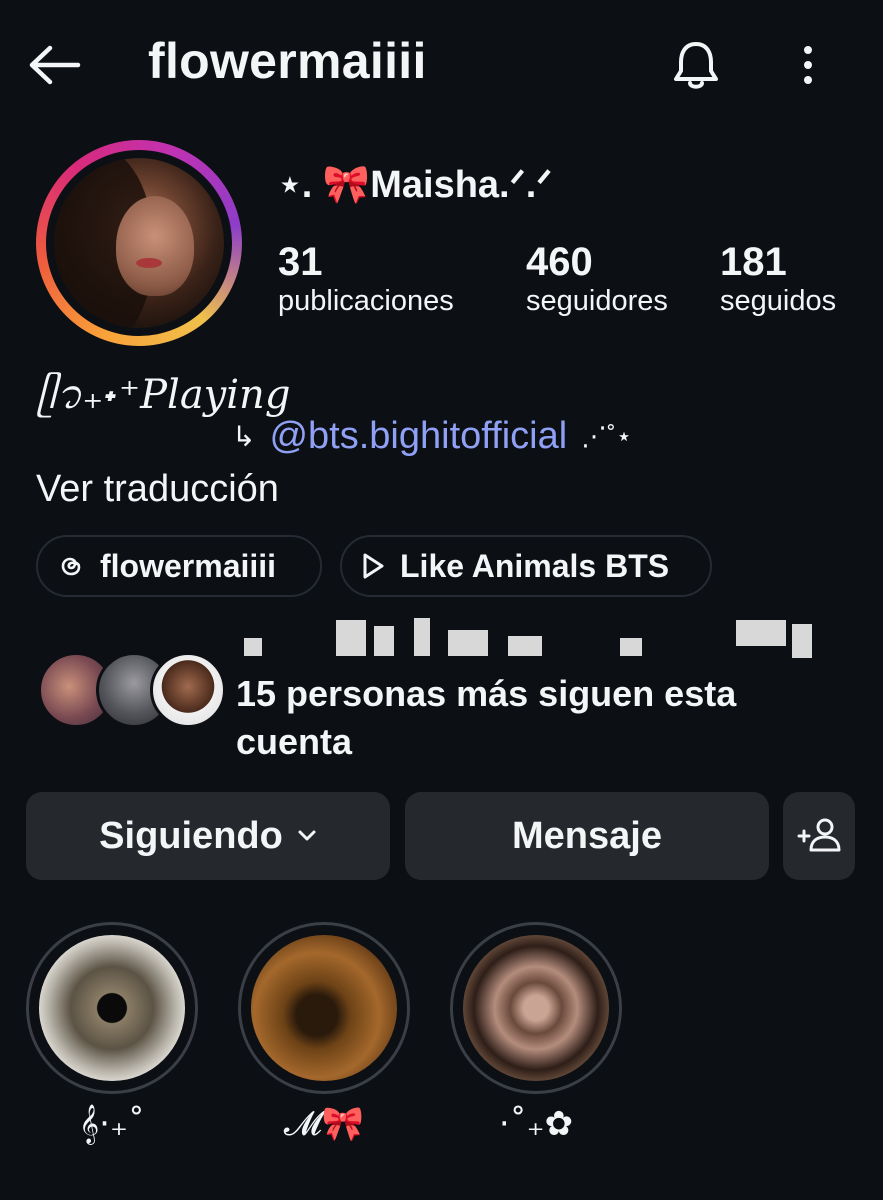 This screenshot has height=1200, width=883. I want to click on story-highlight: ·˚₊✿, so click(536, 1033).